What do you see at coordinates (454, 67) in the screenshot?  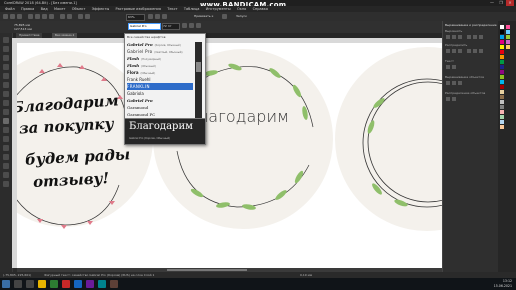 I see `text-baseline-icon` at bounding box center [454, 67].